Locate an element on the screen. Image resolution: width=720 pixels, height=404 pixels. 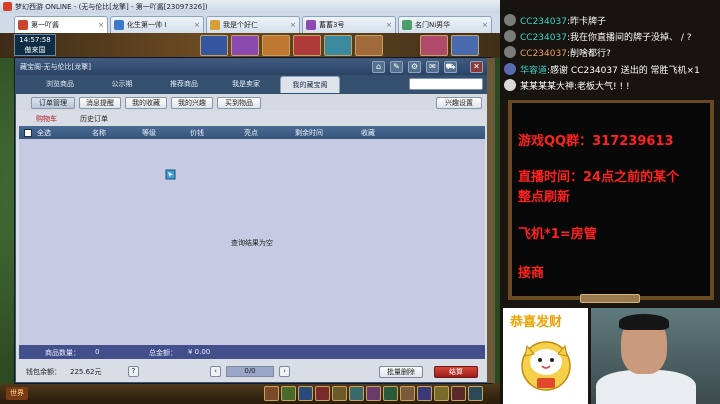
client-tab-bar: 第一吖酱 × 化生第一帅 I × 我是个好仁 × 蓄蓄3号 × 名门Ni男华 × is located at coordinates (250, 23).